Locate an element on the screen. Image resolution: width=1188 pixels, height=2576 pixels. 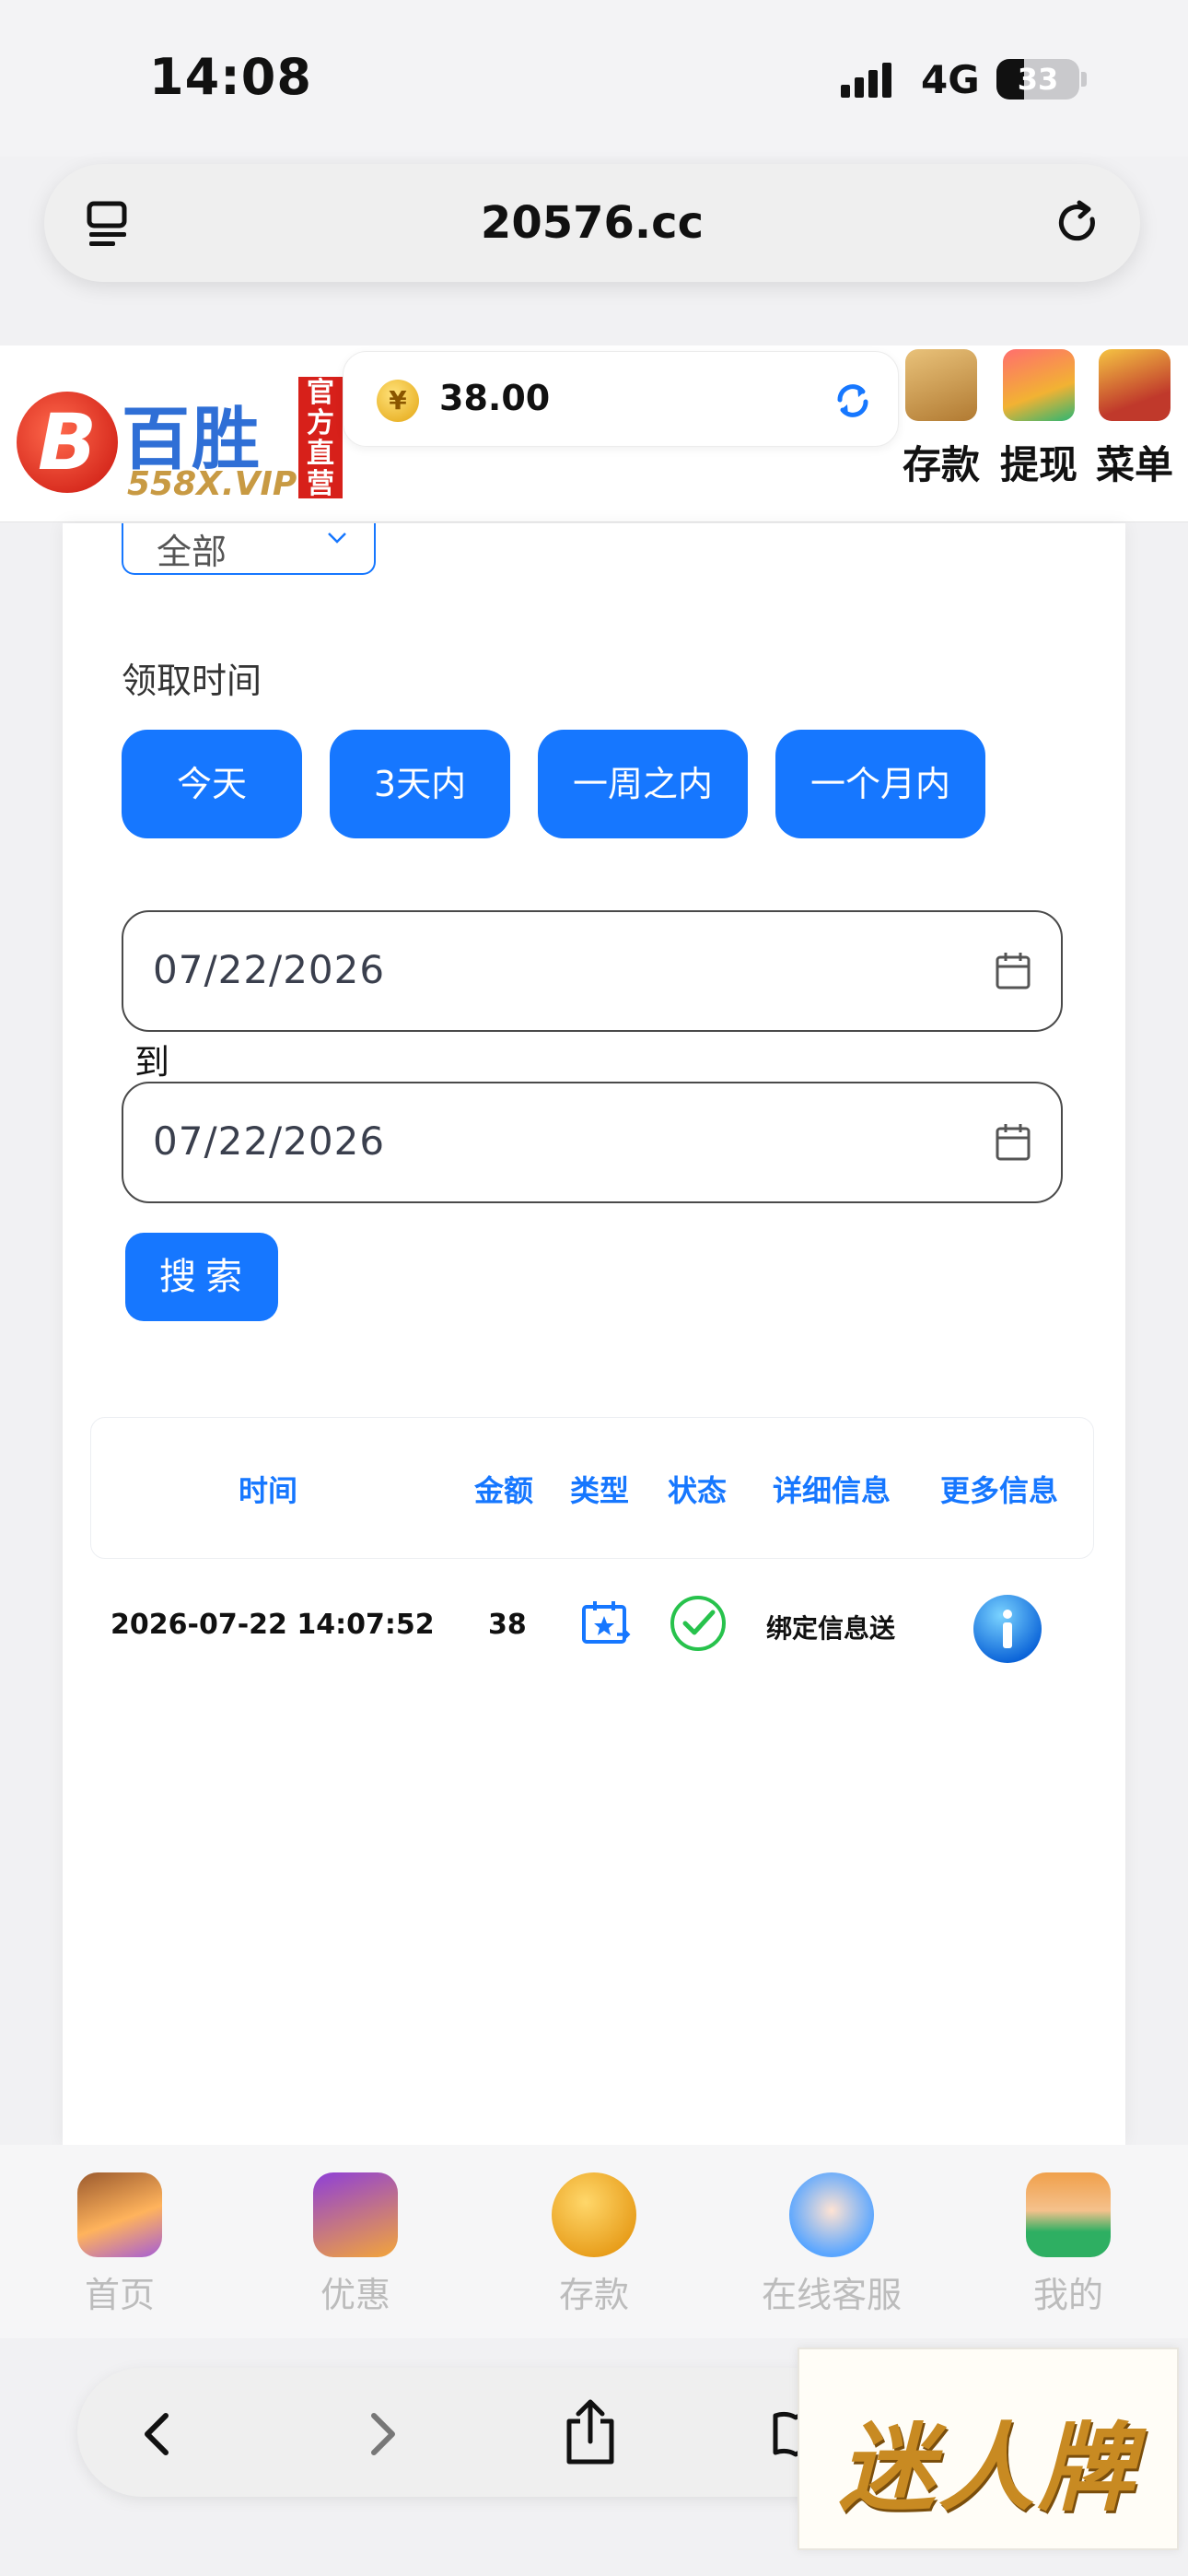
gift-card-icon is located at coordinates (606, 1622).